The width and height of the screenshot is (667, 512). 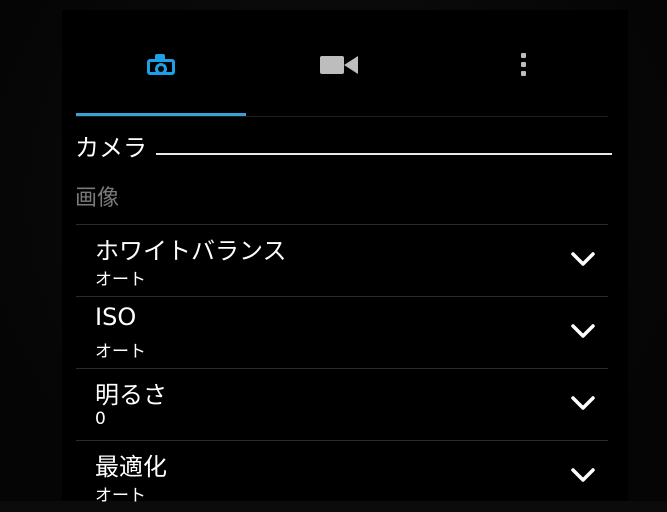 What do you see at coordinates (342, 260) in the screenshot?
I see `setting-row-white-balance: ホワイトバランス オート` at bounding box center [342, 260].